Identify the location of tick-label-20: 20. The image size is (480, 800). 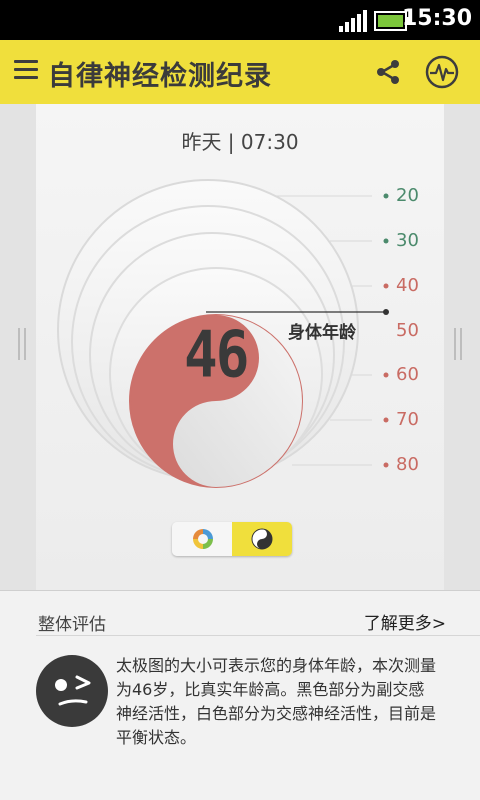
(407, 195).